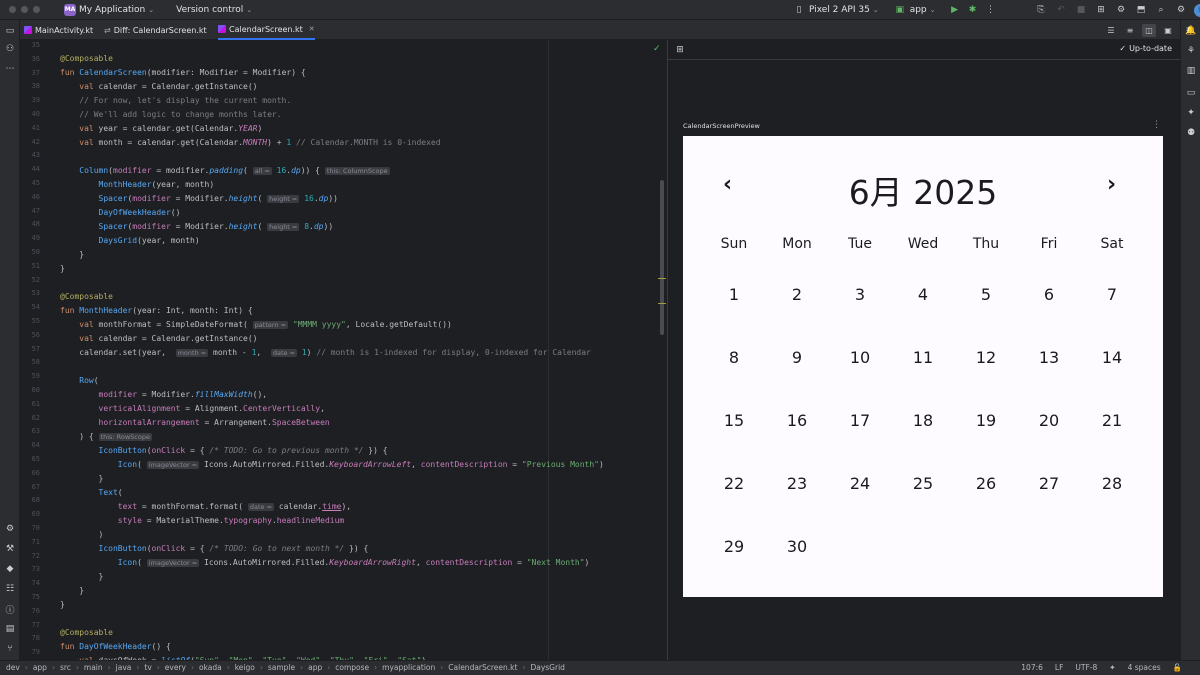 The image size is (1200, 675). What do you see at coordinates (30, 611) in the screenshot?
I see `line-number: 76` at bounding box center [30, 611].